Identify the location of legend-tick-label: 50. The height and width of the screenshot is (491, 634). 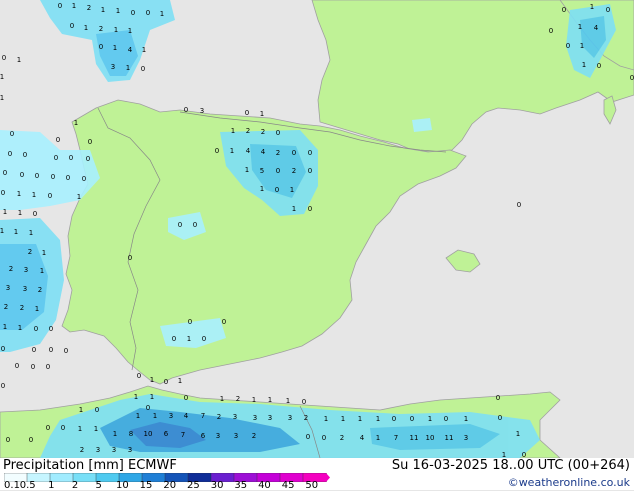
(312, 485).